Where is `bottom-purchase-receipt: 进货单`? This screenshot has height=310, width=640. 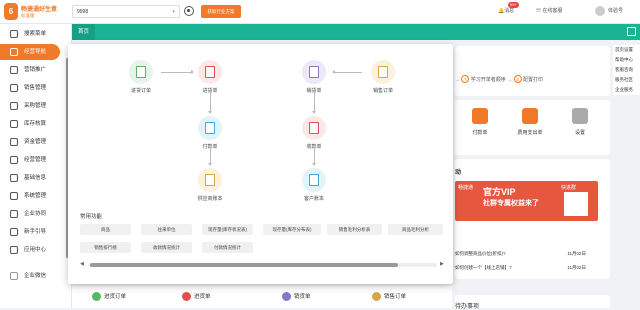
bottom-purchase-receipt: 进货单 is located at coordinates (196, 297).